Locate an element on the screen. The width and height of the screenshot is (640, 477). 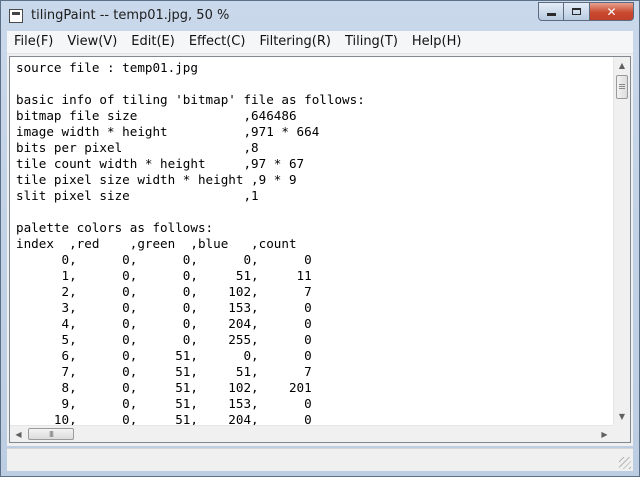
scrollbar-corner is located at coordinates (621, 433).